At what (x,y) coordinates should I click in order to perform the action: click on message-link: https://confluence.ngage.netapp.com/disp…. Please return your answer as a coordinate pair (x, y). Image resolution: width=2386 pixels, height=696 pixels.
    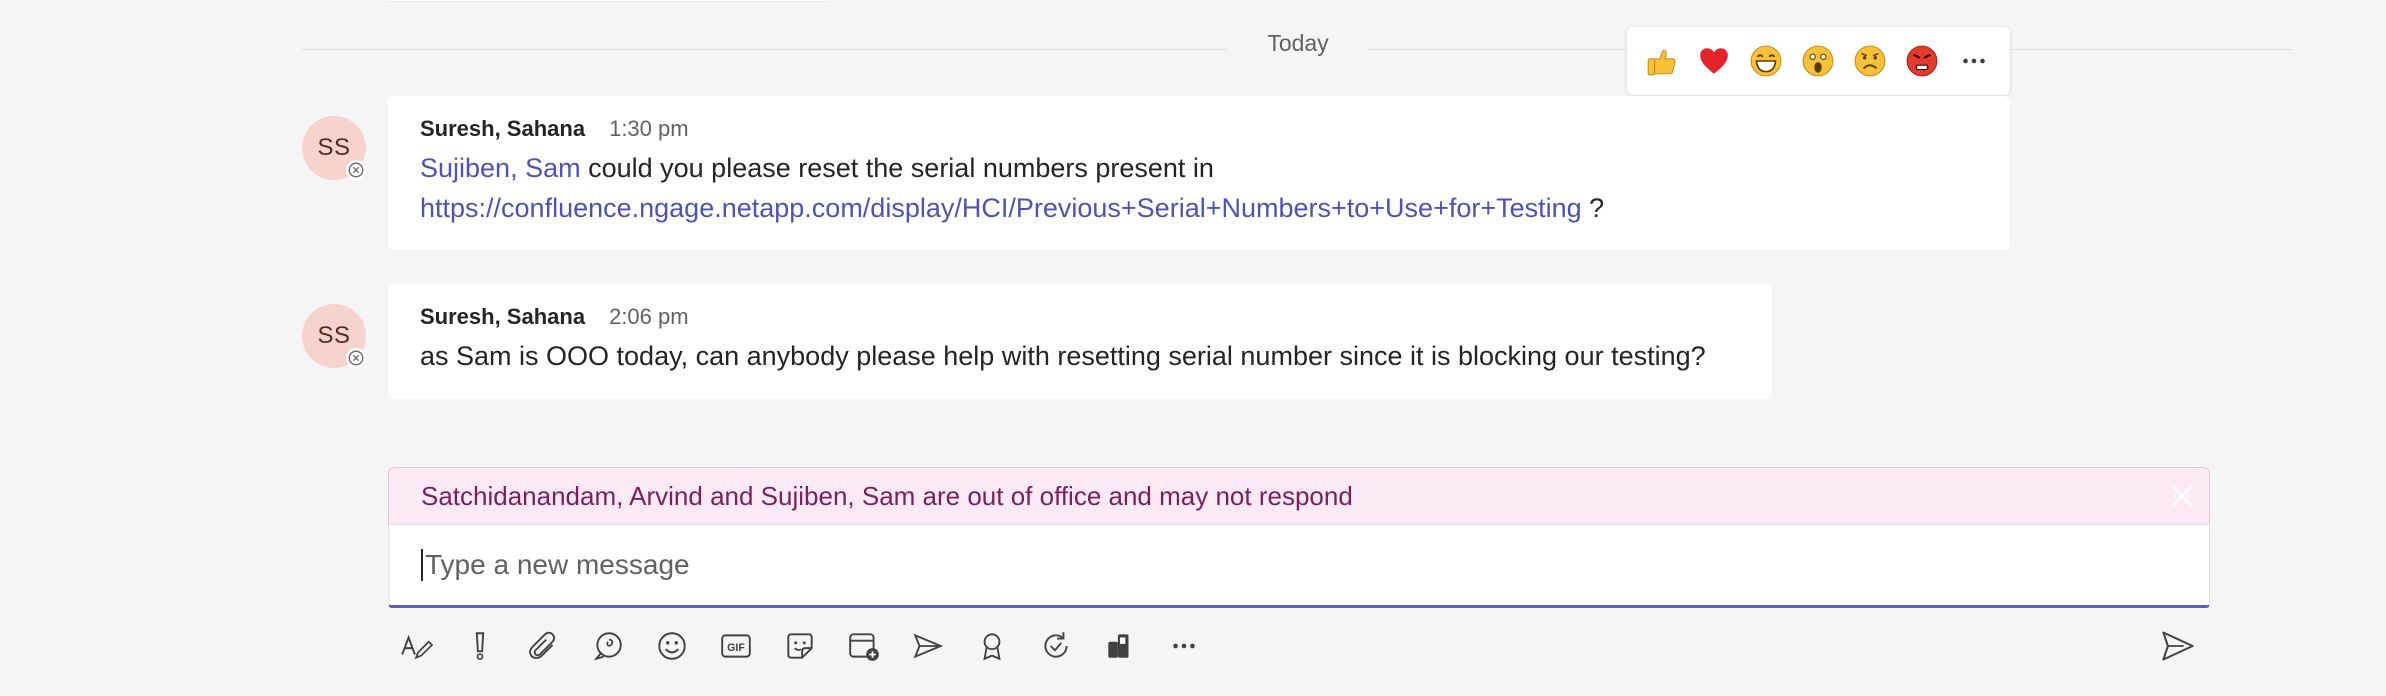
    Looking at the image, I should click on (1001, 208).